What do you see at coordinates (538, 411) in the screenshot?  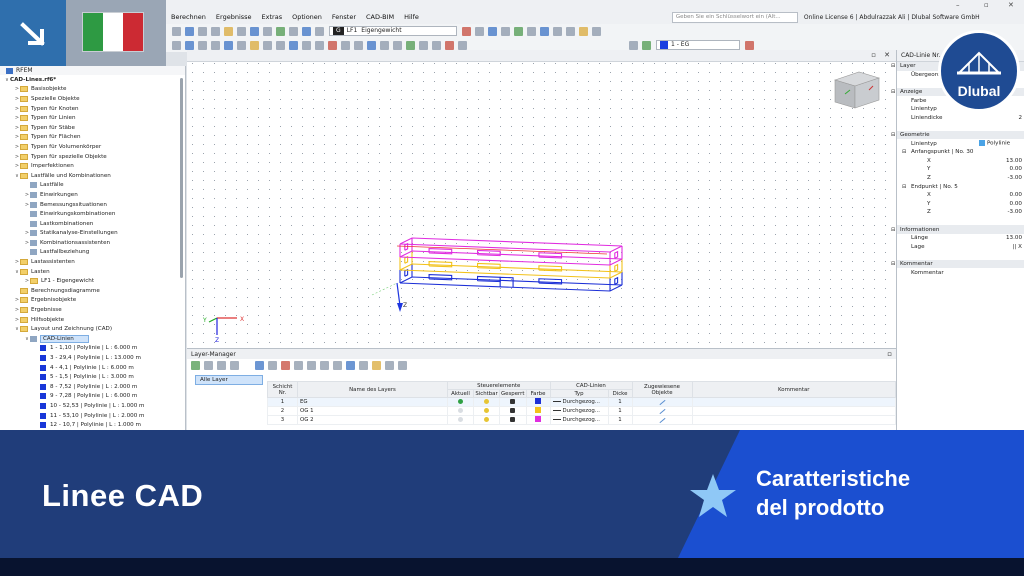 I see `layer-color` at bounding box center [538, 411].